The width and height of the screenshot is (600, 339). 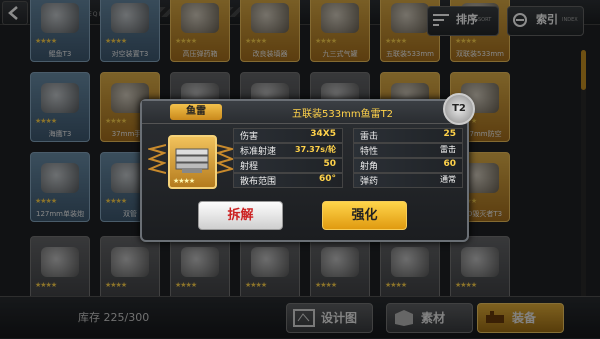 What do you see at coordinates (258, 182) in the screenshot?
I see `stat-key: 散布范围` at bounding box center [258, 182].